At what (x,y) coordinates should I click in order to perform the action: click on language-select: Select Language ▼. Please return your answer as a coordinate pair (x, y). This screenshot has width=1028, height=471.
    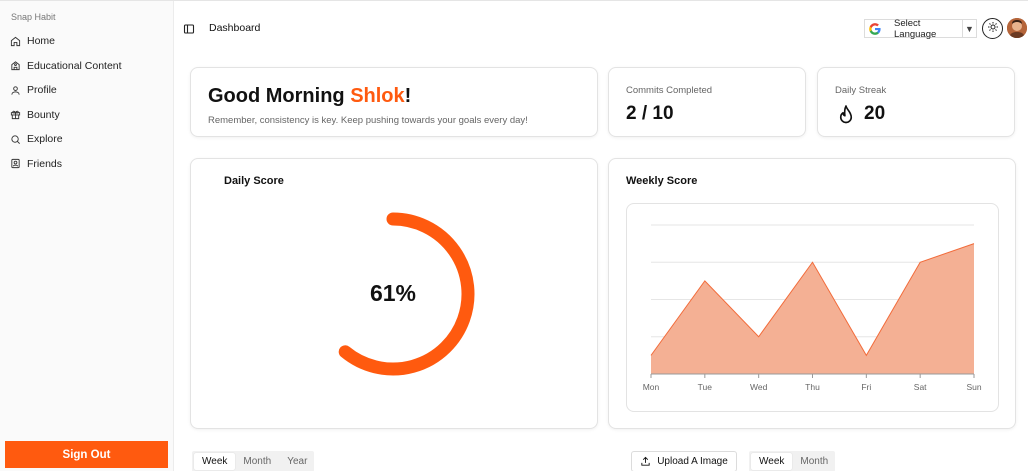
    Looking at the image, I should click on (920, 28).